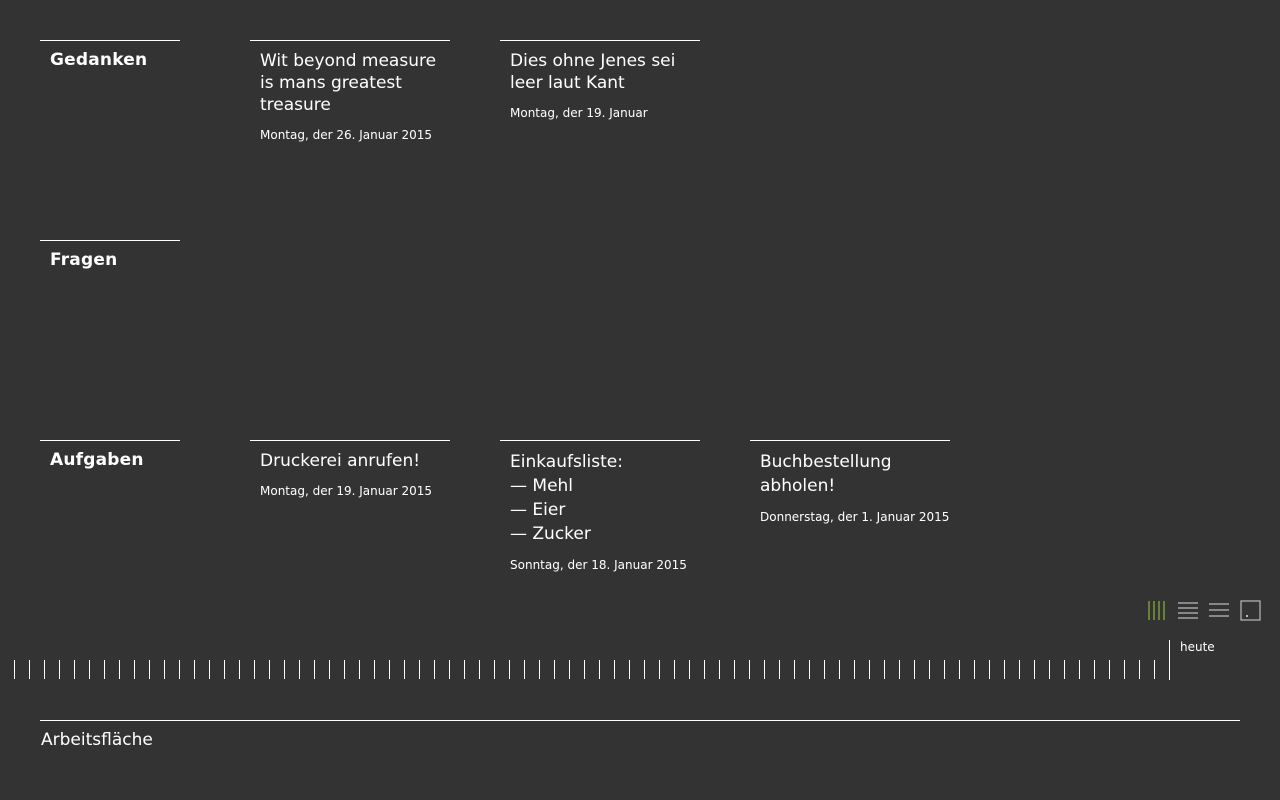  I want to click on section-title: Gedanken, so click(99, 60).